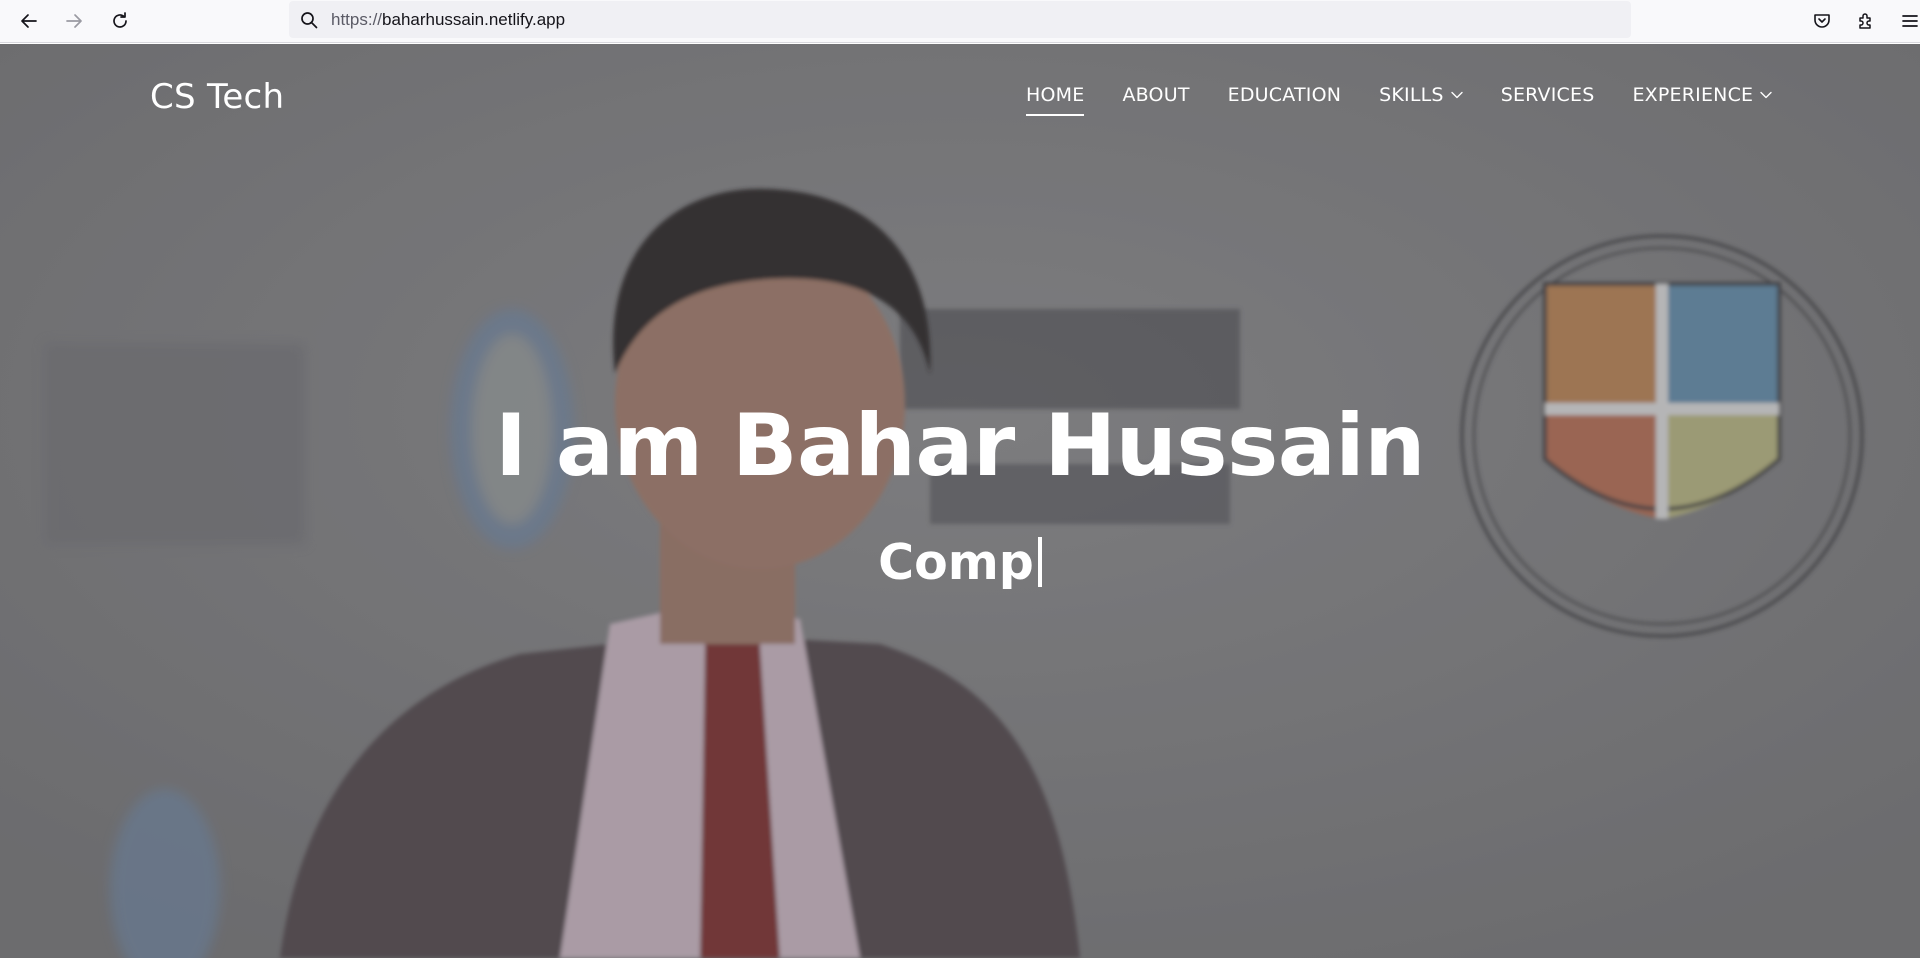 The image size is (1920, 958). What do you see at coordinates (960, 446) in the screenshot?
I see `hero-title: I am Bahar Hussain` at bounding box center [960, 446].